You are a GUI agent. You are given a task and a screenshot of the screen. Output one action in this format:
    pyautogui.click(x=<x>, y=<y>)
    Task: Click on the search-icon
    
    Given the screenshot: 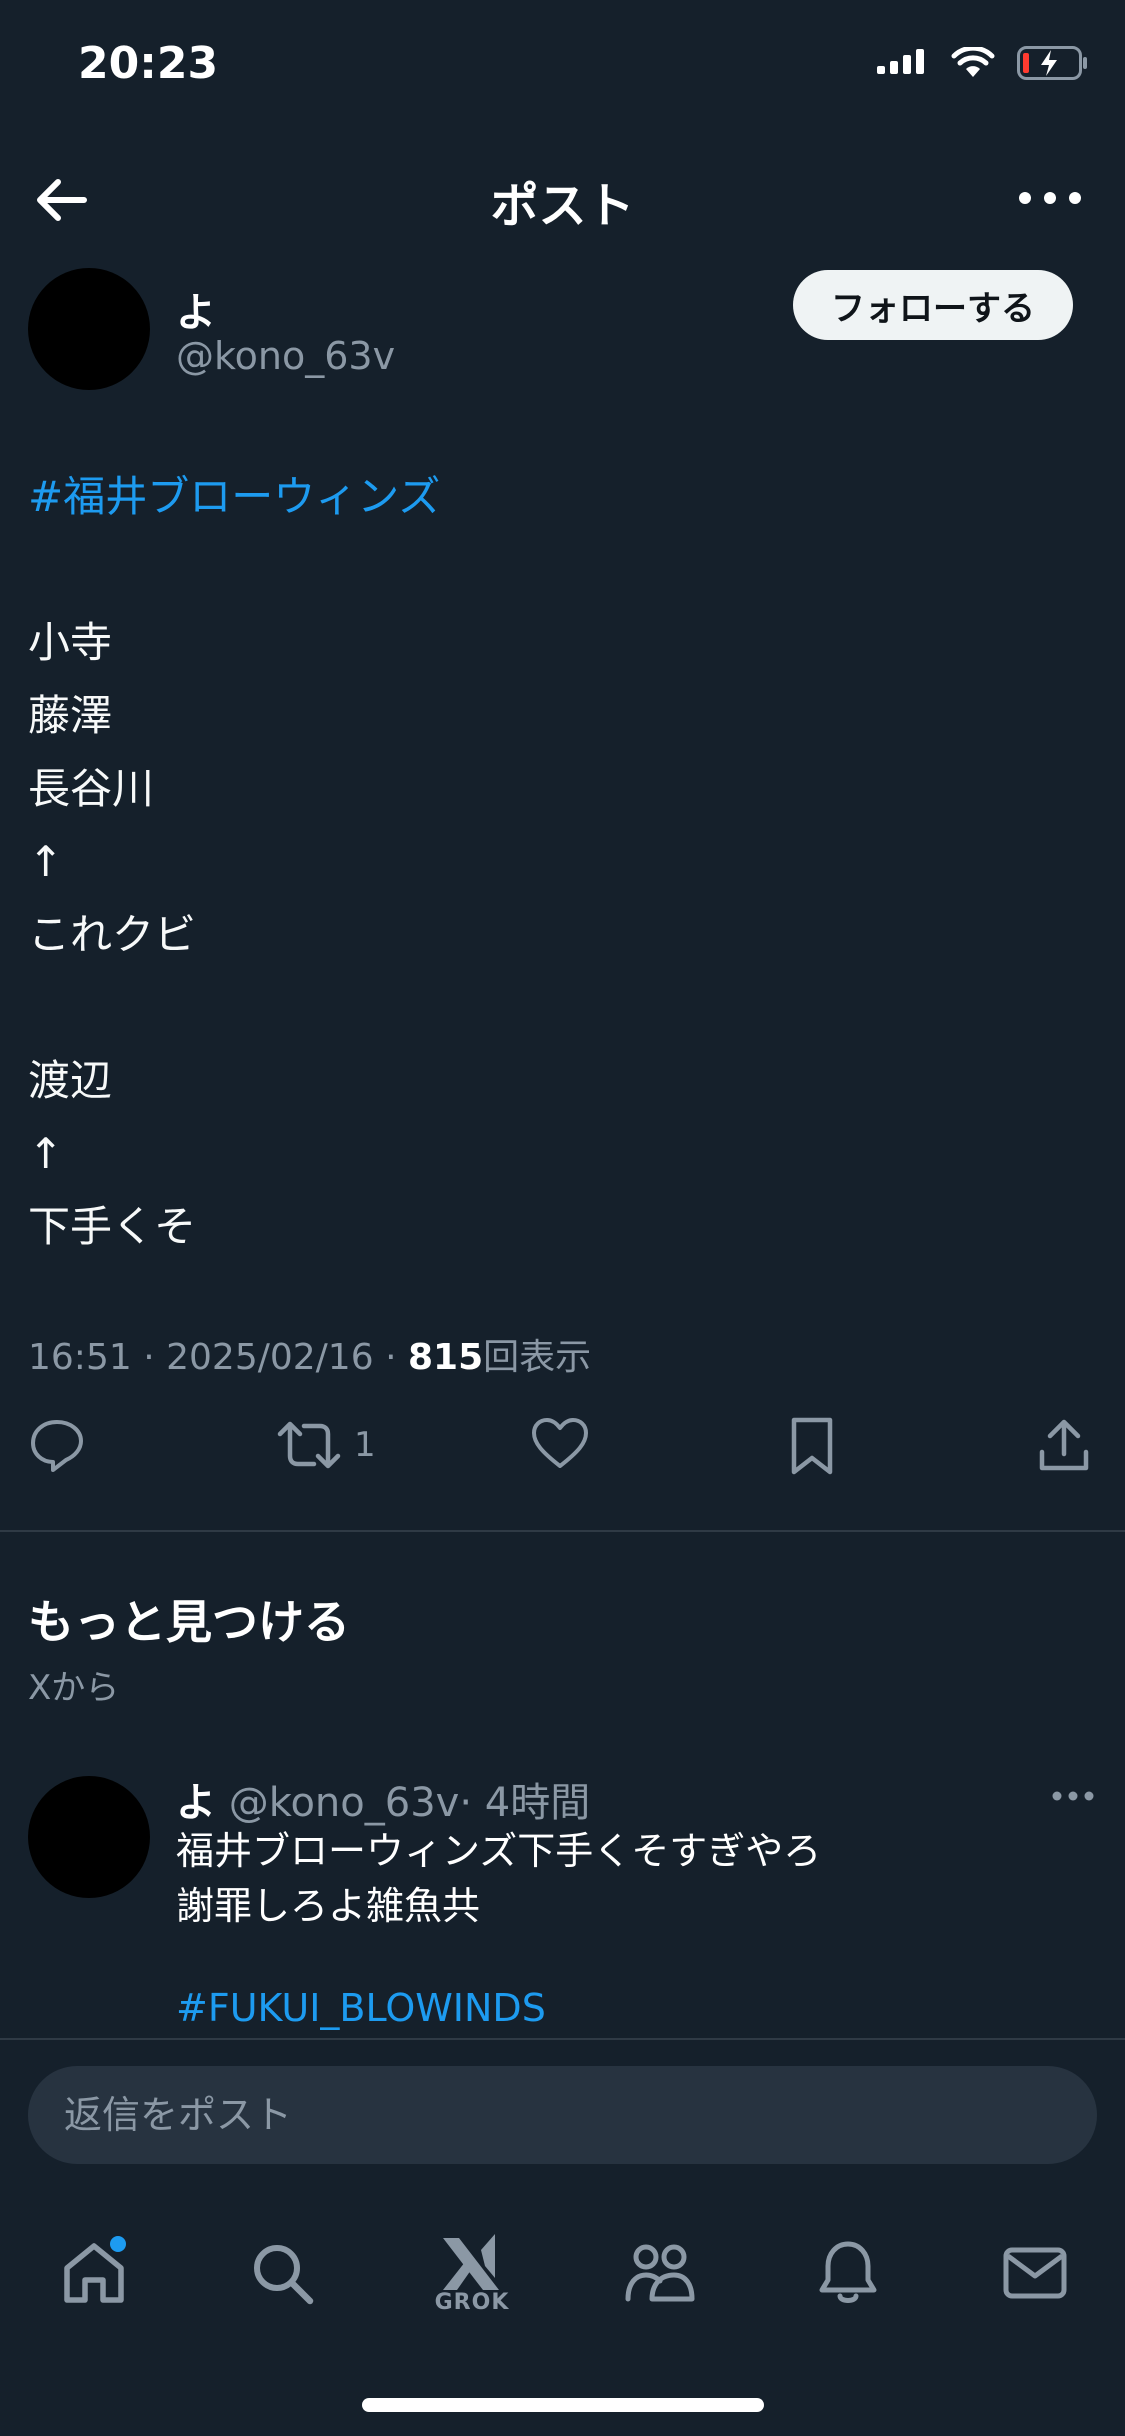 What is the action you would take?
    pyautogui.click(x=284, y=2275)
    